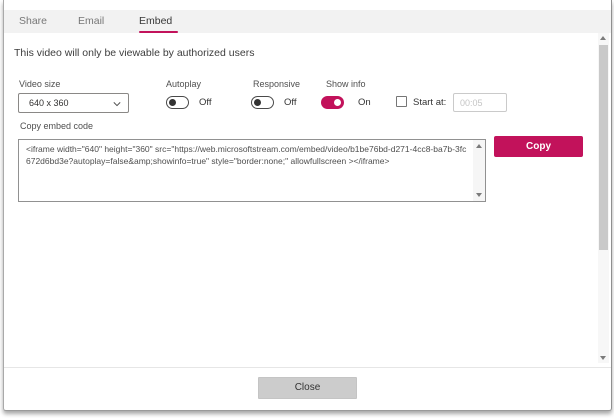 The height and width of the screenshot is (418, 614). I want to click on video-size-label: Video size, so click(40, 84).